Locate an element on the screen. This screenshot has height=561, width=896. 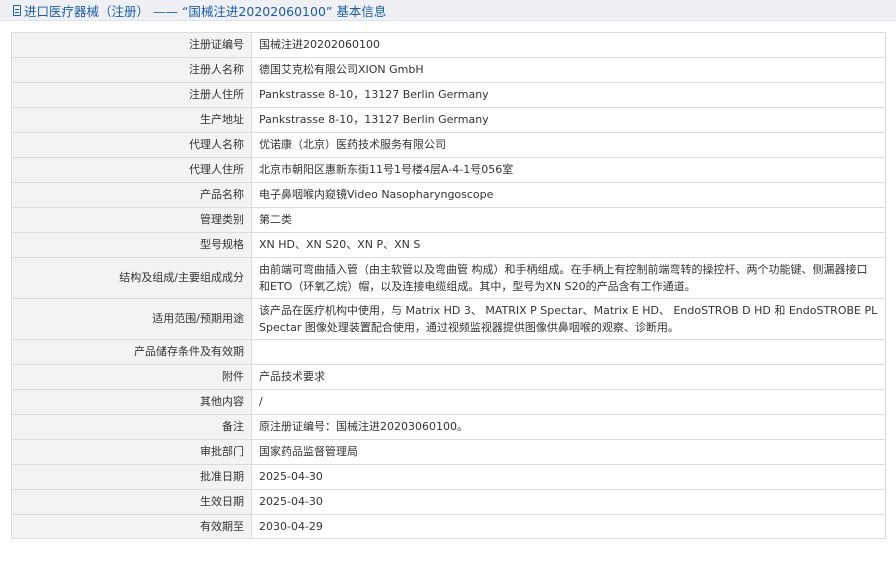
row-label: 型号规格 is located at coordinates (131, 245).